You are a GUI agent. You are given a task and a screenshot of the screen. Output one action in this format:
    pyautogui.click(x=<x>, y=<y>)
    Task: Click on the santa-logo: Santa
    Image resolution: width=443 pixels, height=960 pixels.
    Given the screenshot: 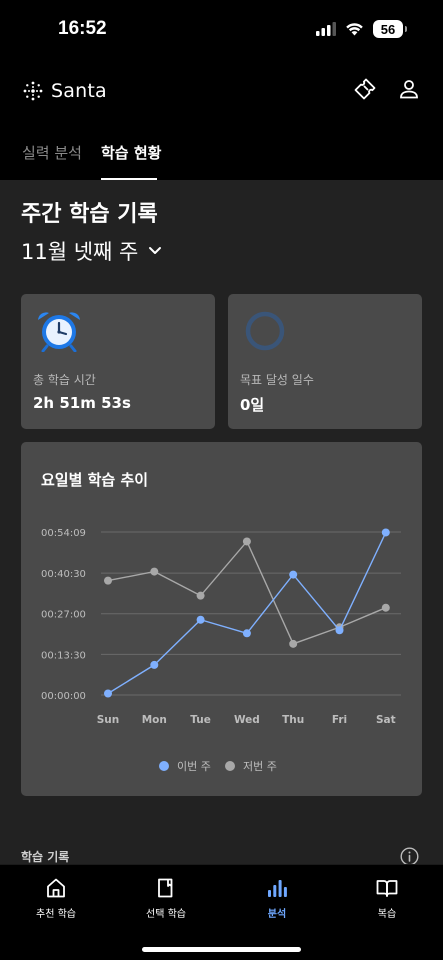 What is the action you would take?
    pyautogui.click(x=64, y=91)
    